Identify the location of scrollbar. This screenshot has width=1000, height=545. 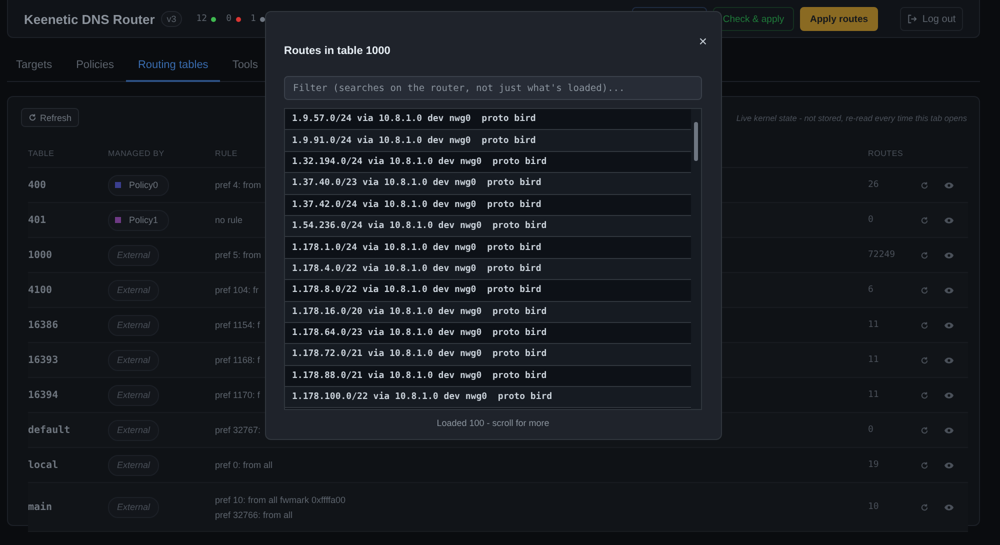
(696, 259).